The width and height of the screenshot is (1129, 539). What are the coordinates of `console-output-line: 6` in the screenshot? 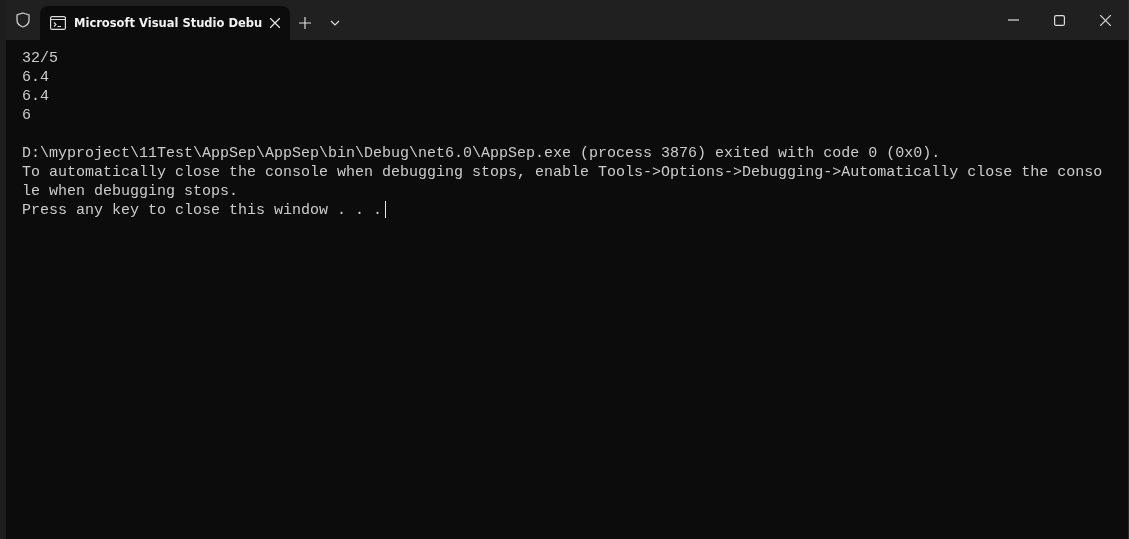 It's located at (26, 115).